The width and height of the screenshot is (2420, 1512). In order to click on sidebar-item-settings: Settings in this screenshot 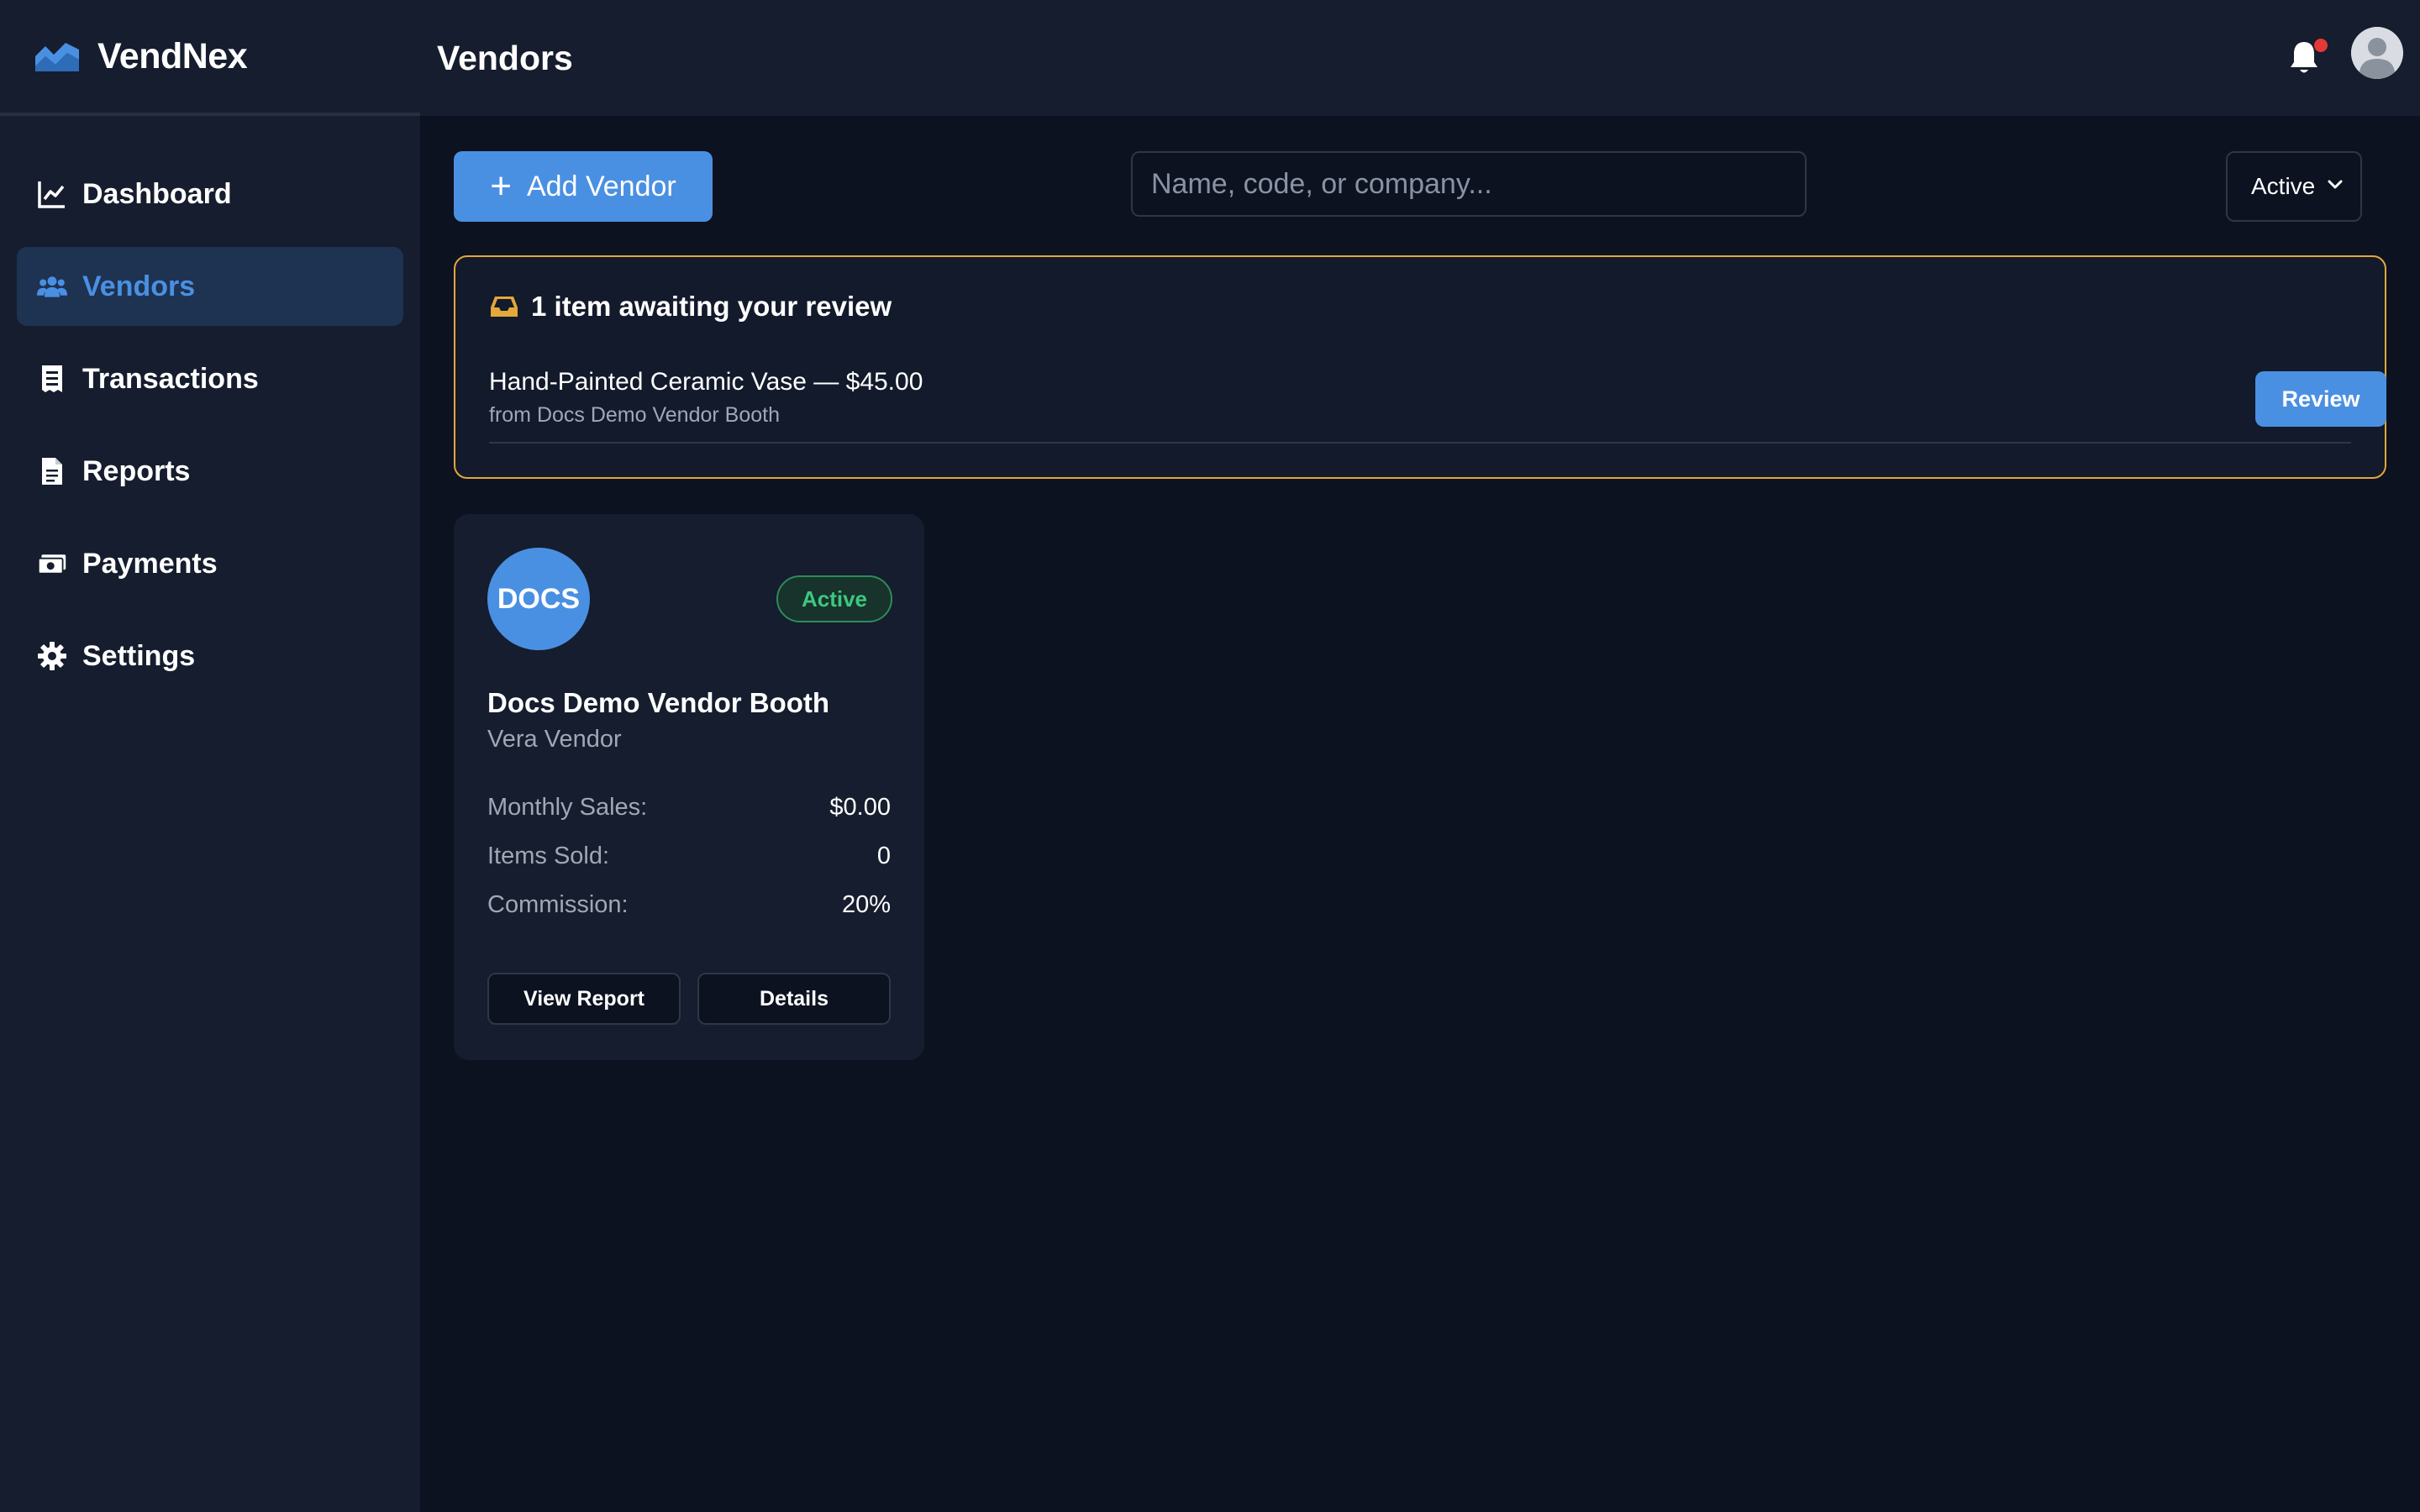, I will do `click(210, 656)`.